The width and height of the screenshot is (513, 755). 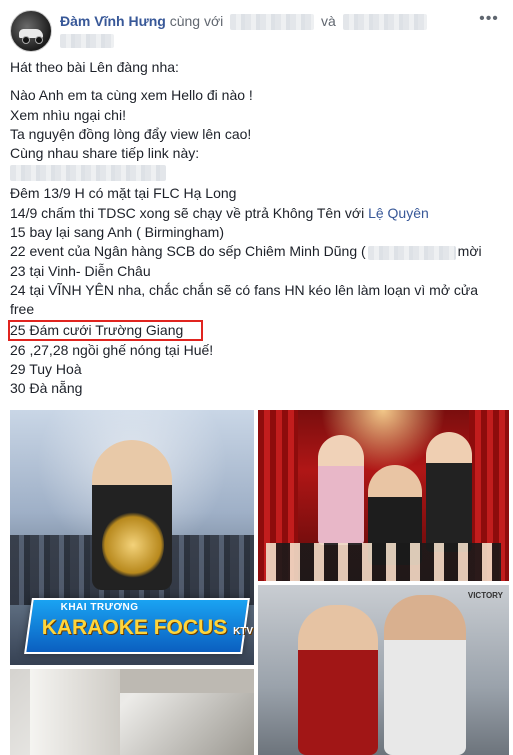 I want to click on post-line: Nào Anh em ta cùng xem Hello đi nào !, so click(x=131, y=95).